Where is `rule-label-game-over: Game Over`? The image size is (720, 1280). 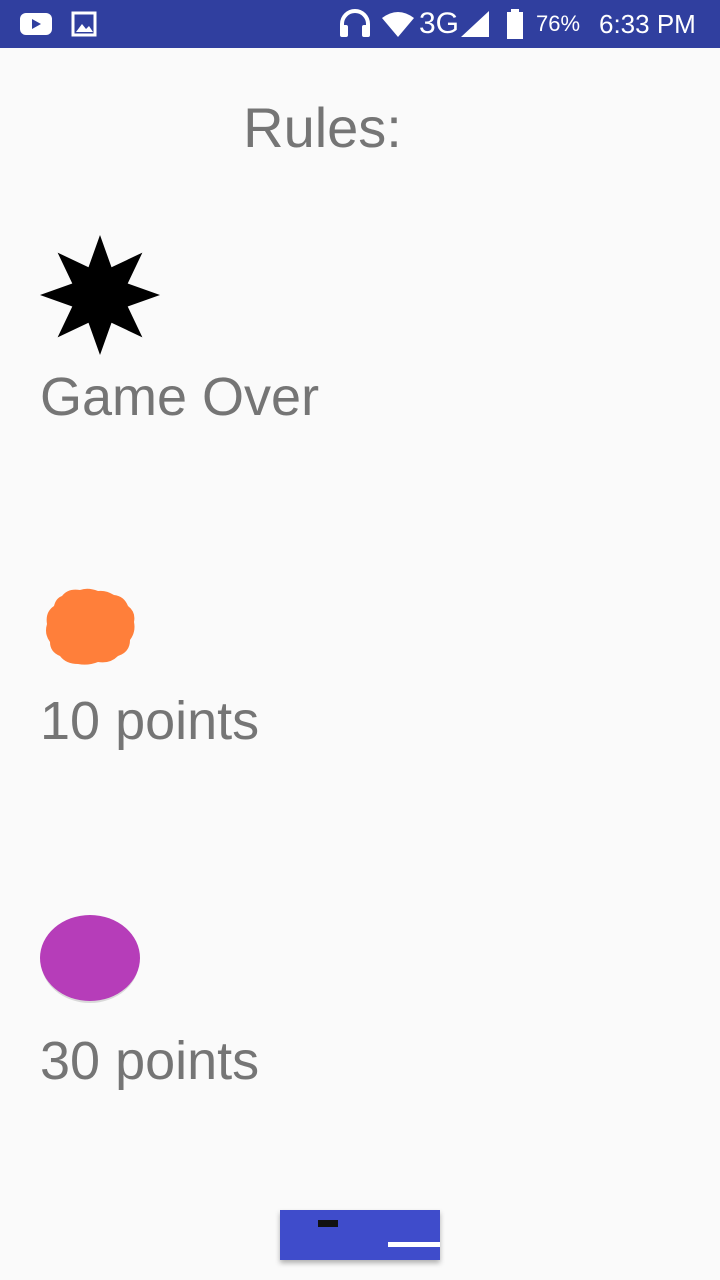 rule-label-game-over: Game Over is located at coordinates (180, 397).